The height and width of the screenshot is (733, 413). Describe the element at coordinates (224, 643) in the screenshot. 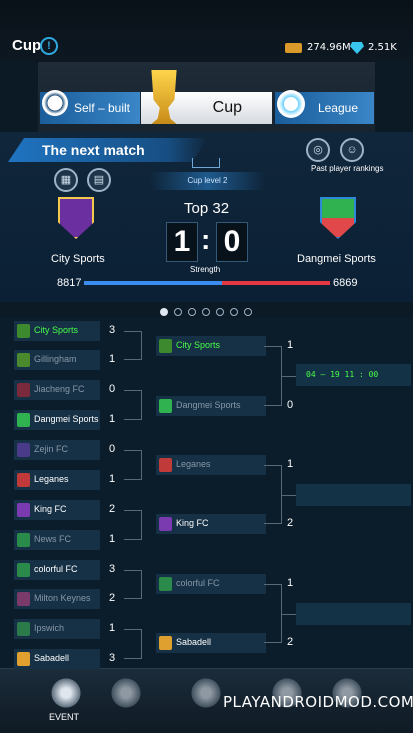

I see `bracket-team-row: Sabadell 2` at that location.